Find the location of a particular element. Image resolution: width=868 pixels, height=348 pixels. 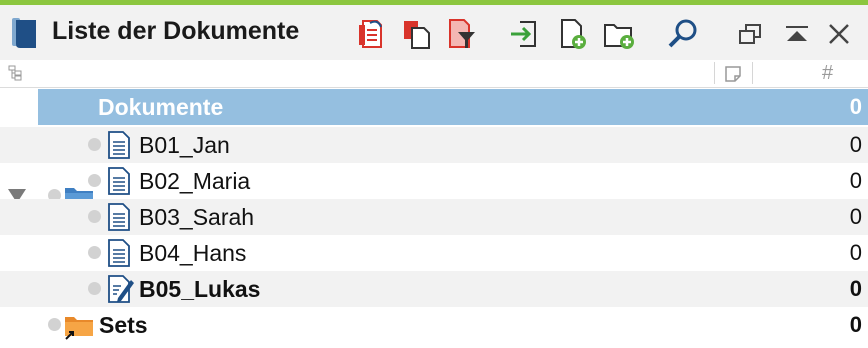

tree-label: B05_Lukas is located at coordinates (200, 289).